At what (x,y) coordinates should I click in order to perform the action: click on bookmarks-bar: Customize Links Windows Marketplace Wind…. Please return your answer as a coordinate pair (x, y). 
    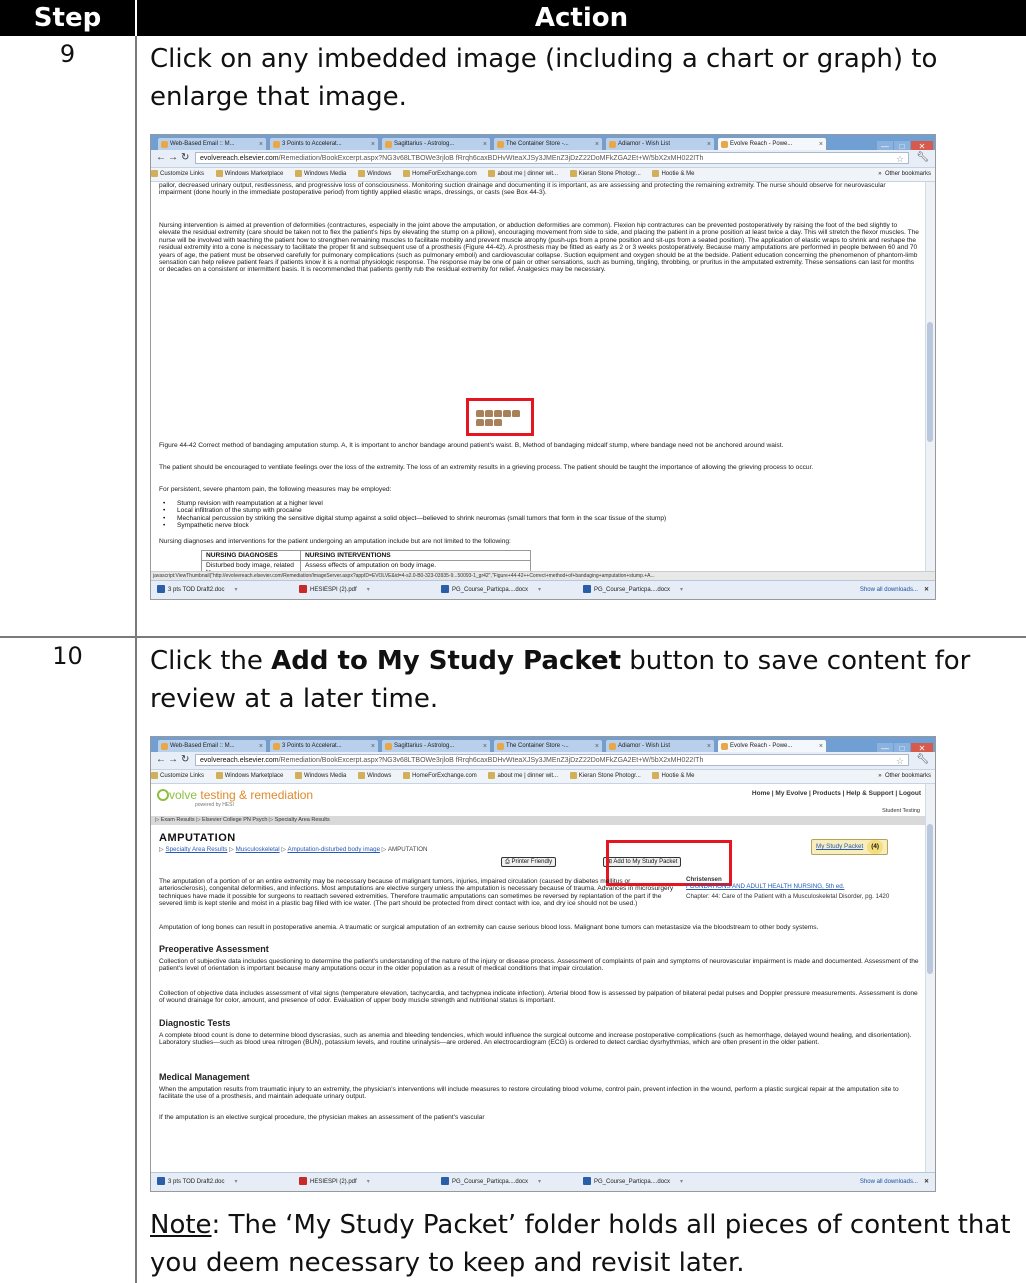
    Looking at the image, I should click on (543, 777).